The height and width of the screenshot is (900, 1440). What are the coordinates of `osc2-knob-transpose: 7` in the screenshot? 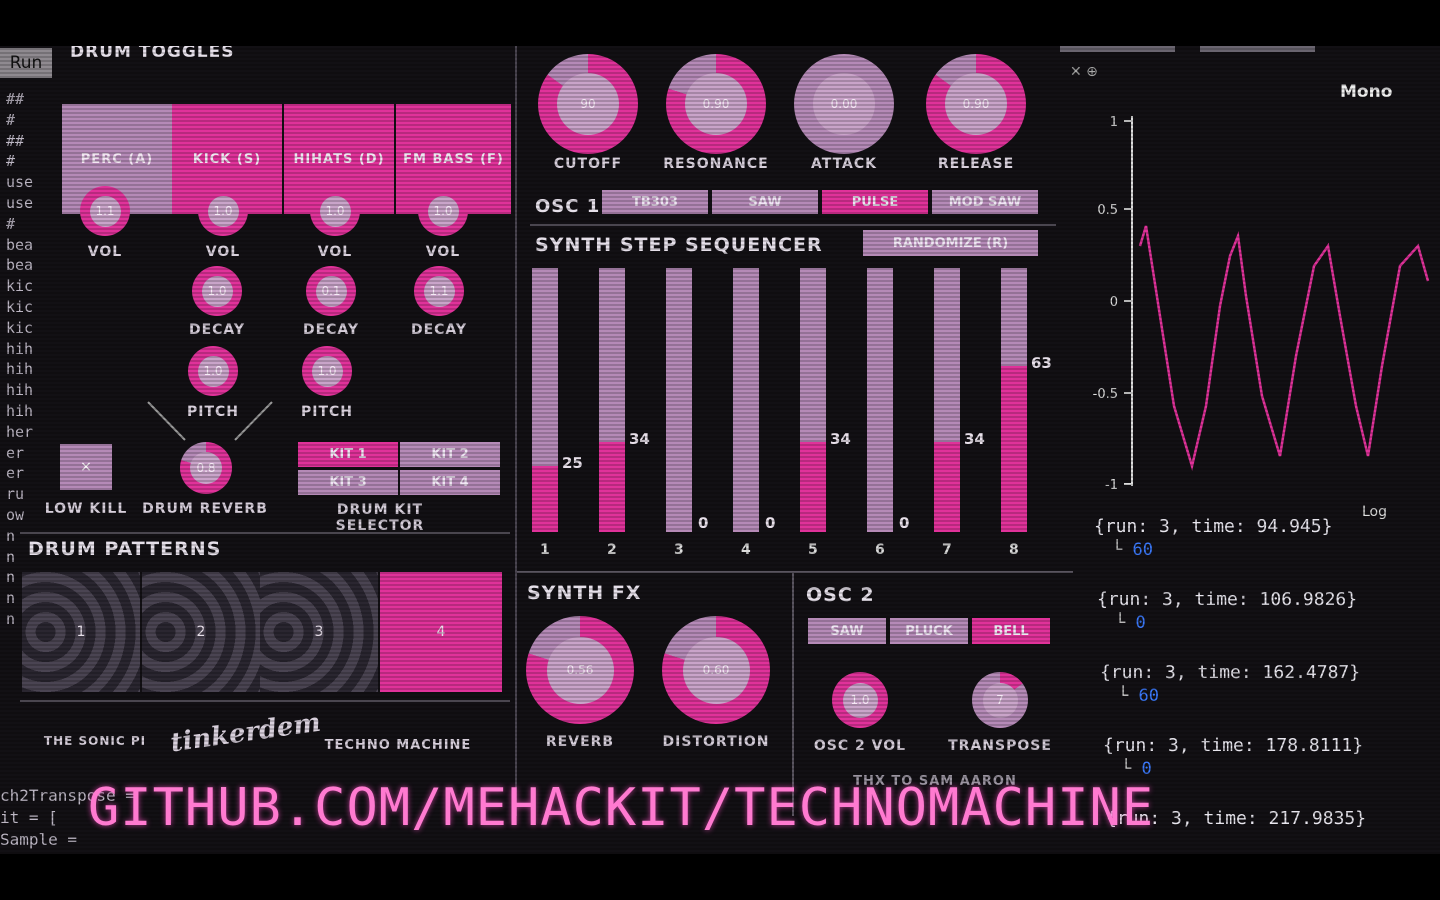 It's located at (1000, 700).